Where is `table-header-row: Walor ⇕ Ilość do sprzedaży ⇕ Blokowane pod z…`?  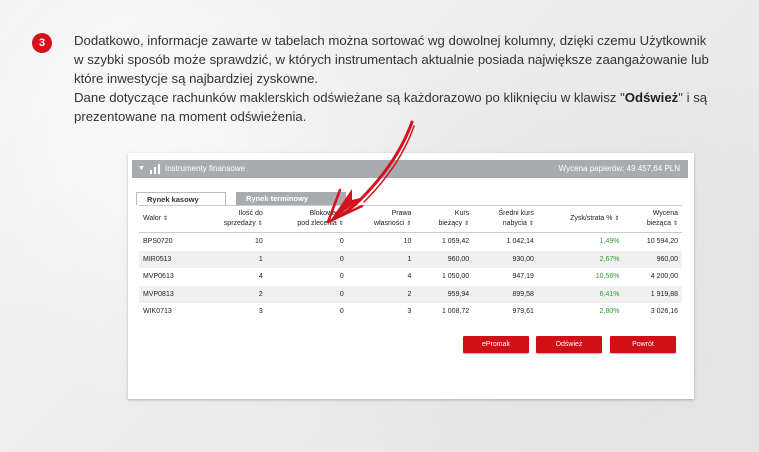 table-header-row: Walor ⇕ Ilość do sprzedaży ⇕ Blokowane pod z… is located at coordinates (410, 219).